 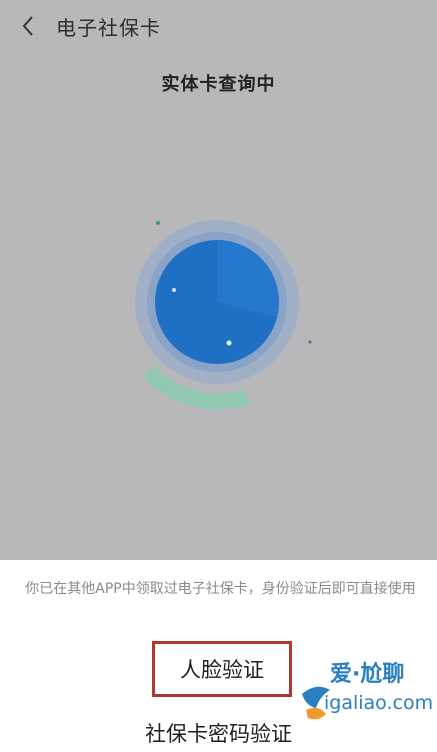 I want to click on face-verify-label: 人脸验证, so click(x=222, y=670).